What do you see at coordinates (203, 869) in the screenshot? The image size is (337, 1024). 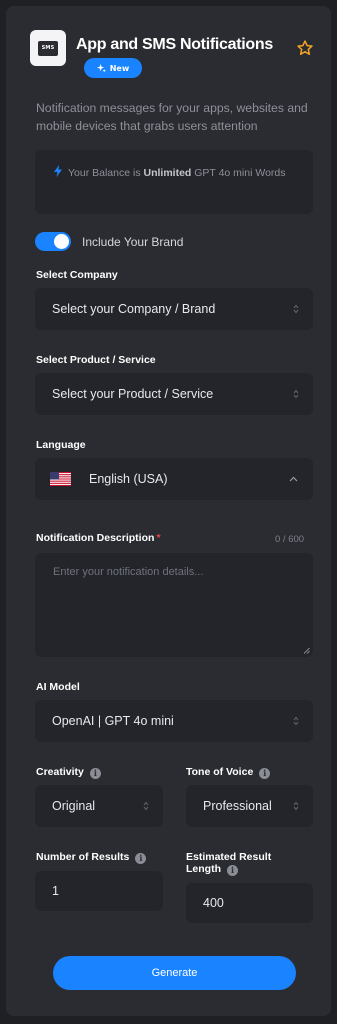 I see `length-label-line2: Length` at bounding box center [203, 869].